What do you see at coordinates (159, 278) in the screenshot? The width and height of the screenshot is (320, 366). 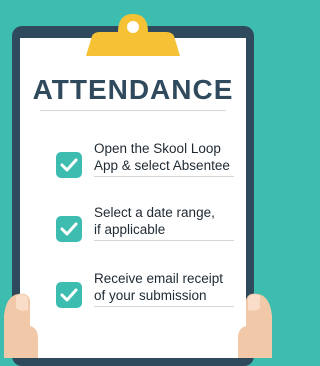 I see `step-line-1: Receive email receipt` at bounding box center [159, 278].